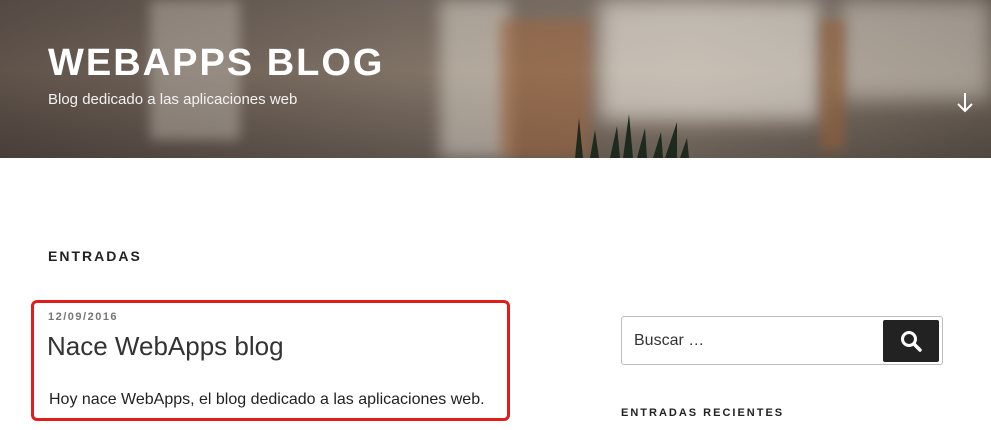  What do you see at coordinates (832, 85) in the screenshot?
I see `header-background-wood` at bounding box center [832, 85].